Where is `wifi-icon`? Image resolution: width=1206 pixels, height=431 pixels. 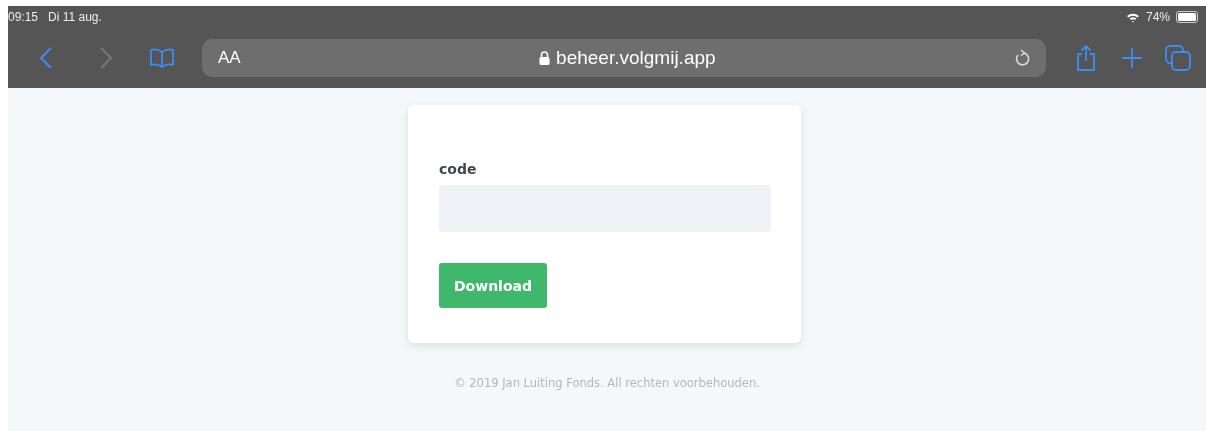 wifi-icon is located at coordinates (1132, 17).